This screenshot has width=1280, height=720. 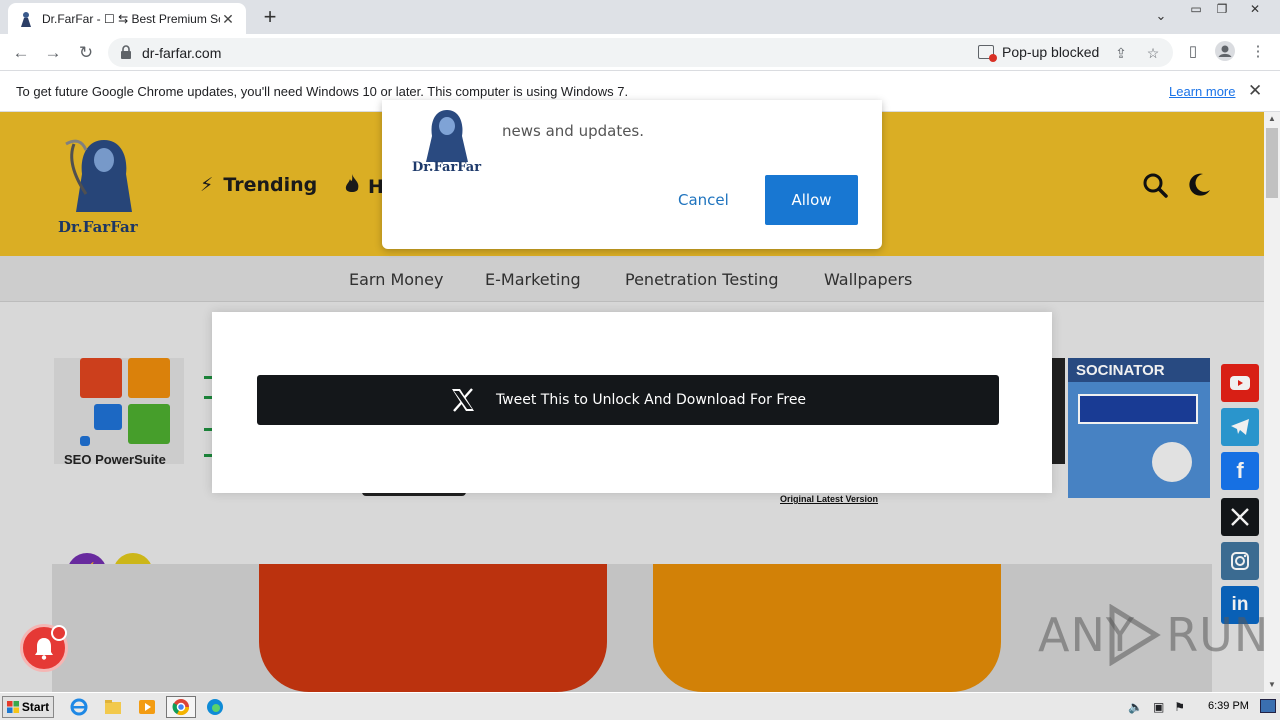 I want to click on x-logo-icon, so click(x=462, y=400).